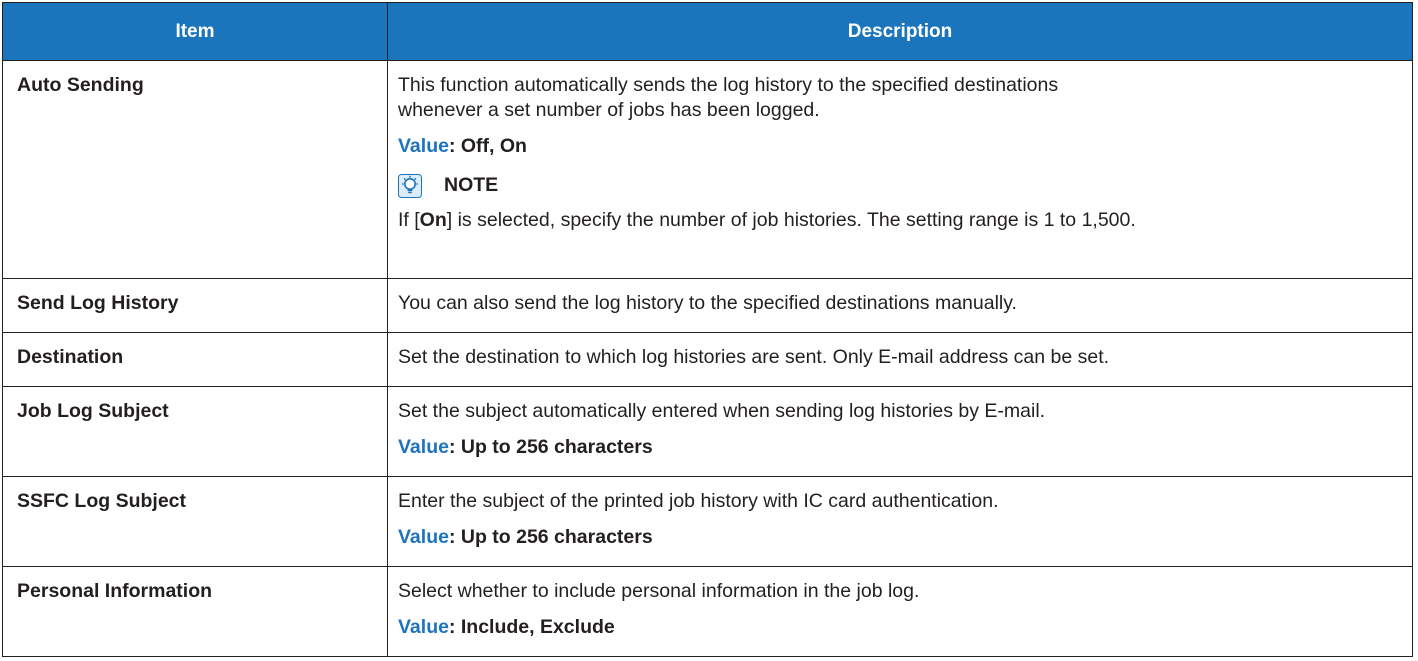  What do you see at coordinates (195, 431) in the screenshot?
I see `item-name: Job Log Subject` at bounding box center [195, 431].